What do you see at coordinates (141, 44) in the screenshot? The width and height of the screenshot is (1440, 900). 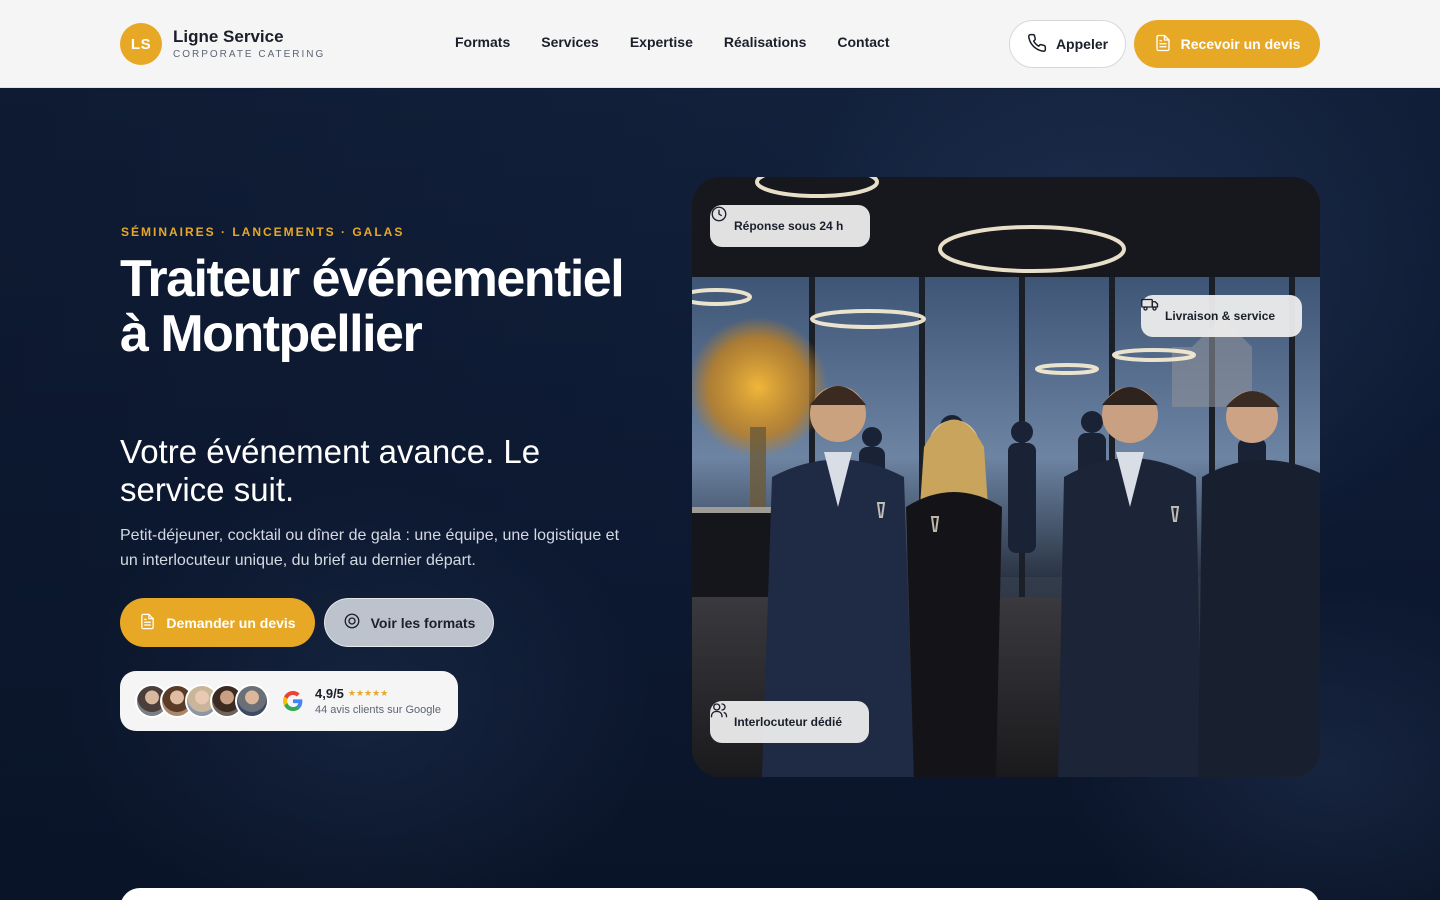 I see `logo-badge: LS` at bounding box center [141, 44].